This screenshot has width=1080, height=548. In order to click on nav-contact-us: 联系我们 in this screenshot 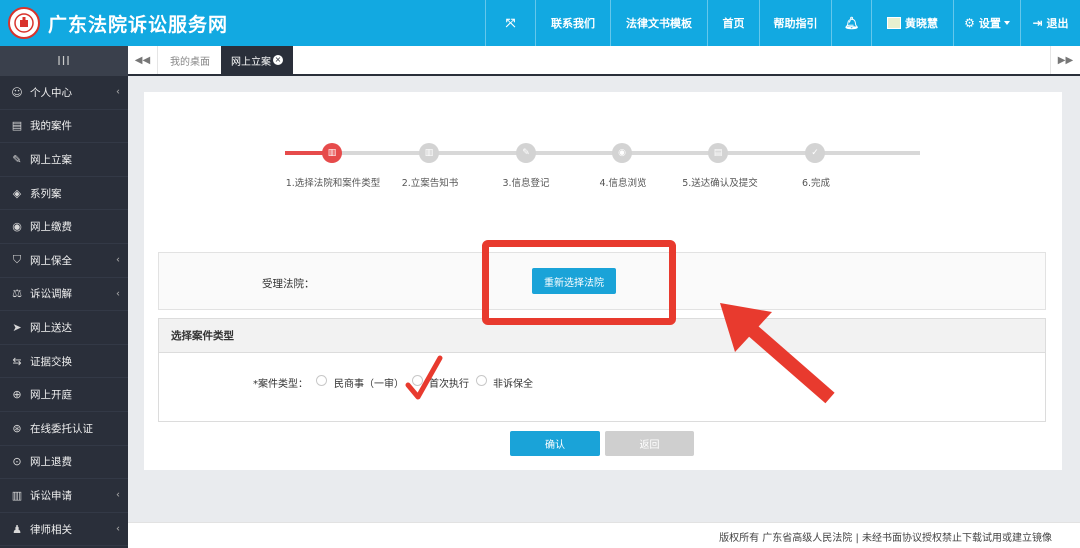, I will do `click(572, 23)`.